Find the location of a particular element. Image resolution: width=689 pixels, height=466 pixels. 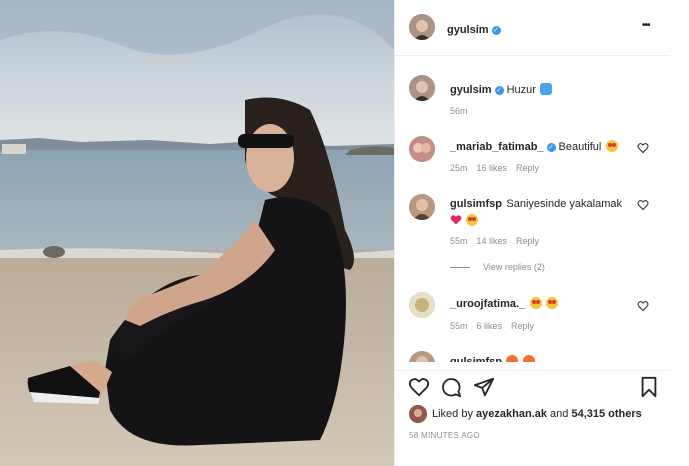

comment-likes: 14 likes is located at coordinates (492, 241).